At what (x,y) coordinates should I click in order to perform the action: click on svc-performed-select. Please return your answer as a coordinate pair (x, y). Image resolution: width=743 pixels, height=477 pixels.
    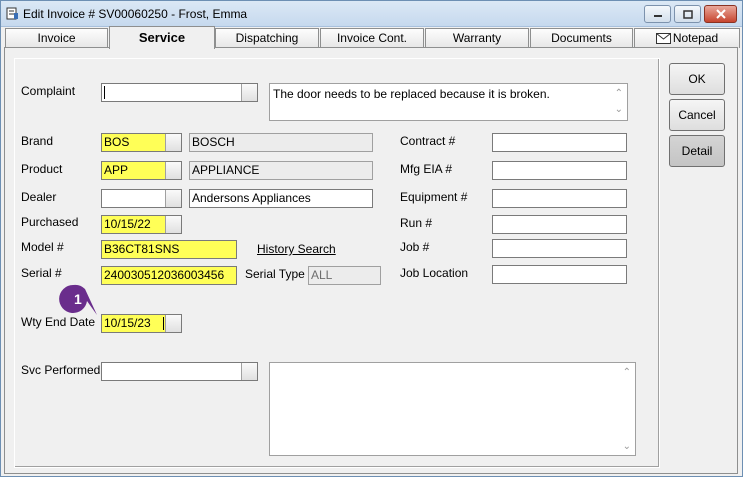
    Looking at the image, I should click on (179, 371).